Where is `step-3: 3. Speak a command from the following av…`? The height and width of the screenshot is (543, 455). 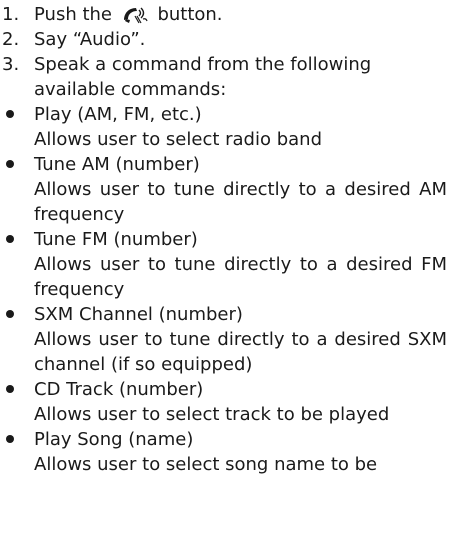
step-3: 3. Speak a command from the following av… is located at coordinates (227, 77).